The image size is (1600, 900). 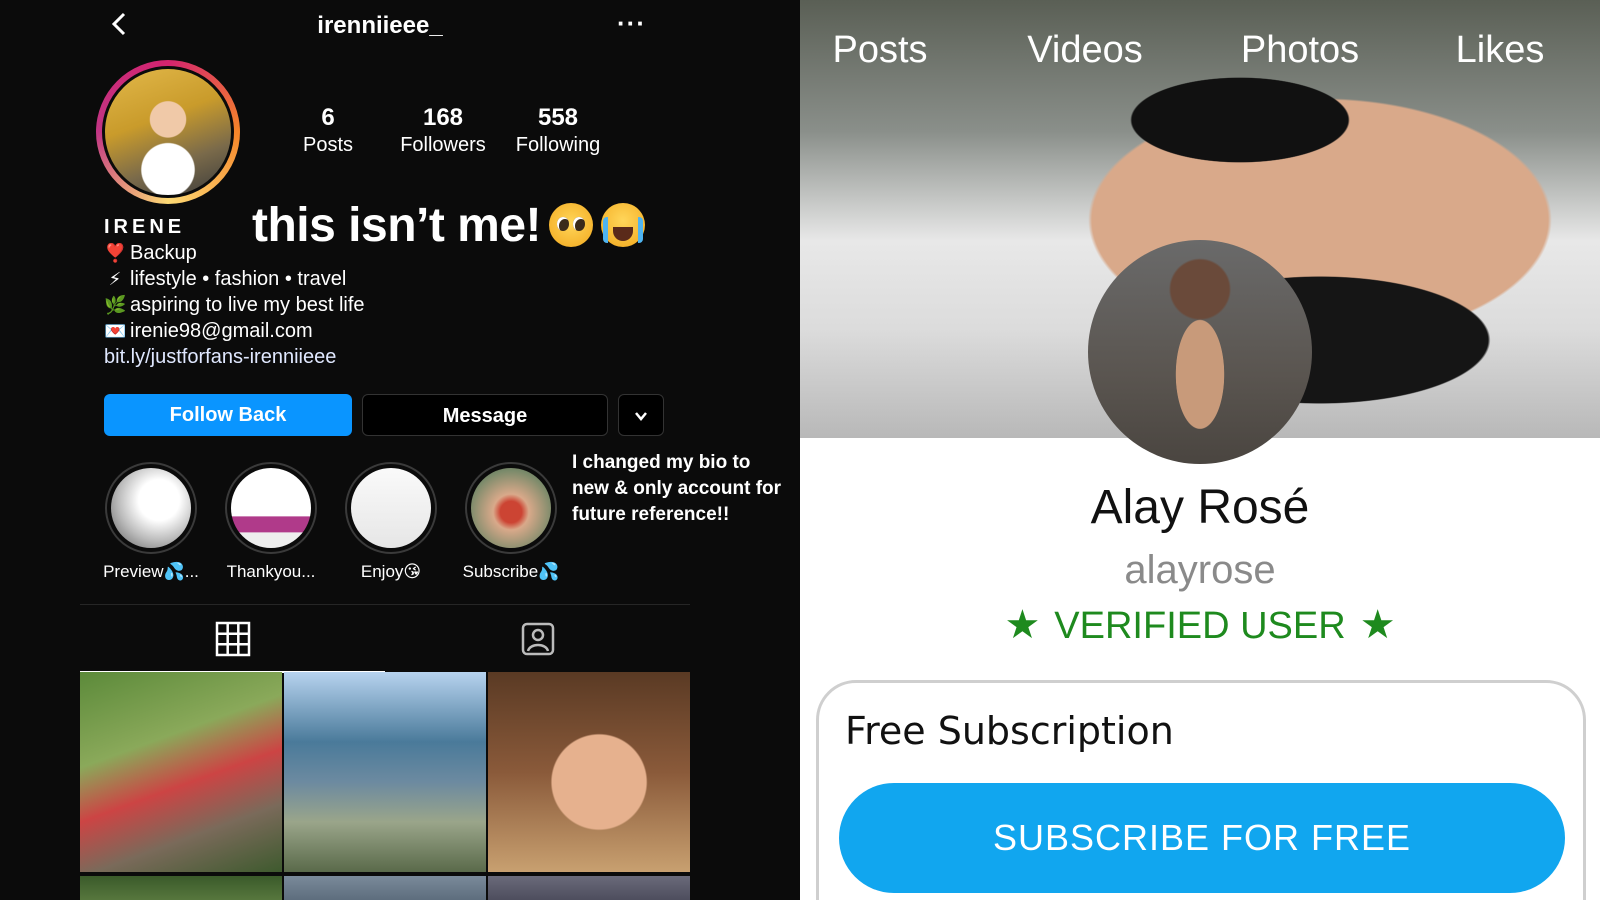 I want to click on tagged-person-icon, so click(x=537, y=639).